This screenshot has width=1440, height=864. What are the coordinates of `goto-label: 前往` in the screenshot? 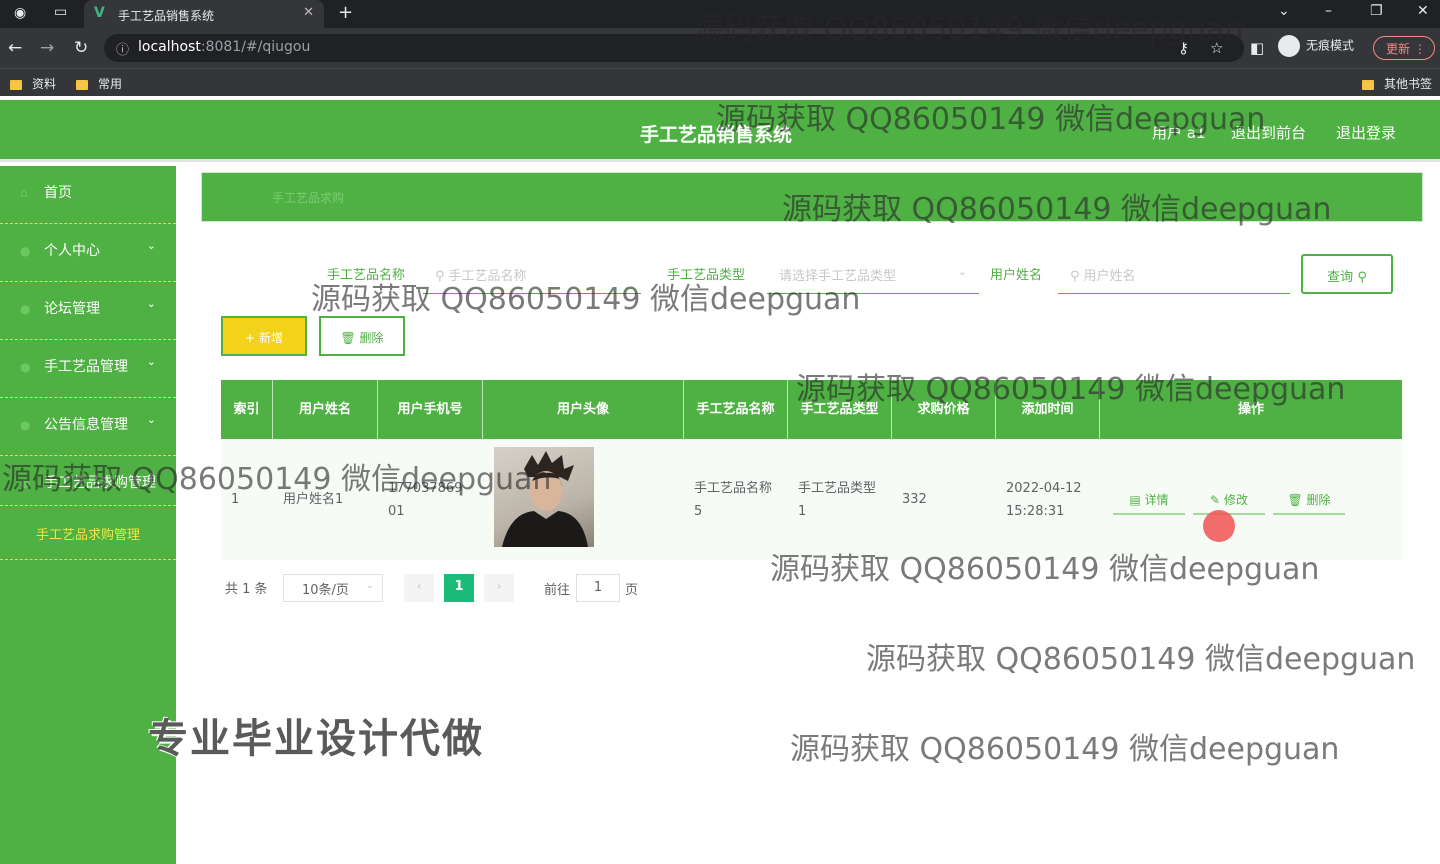 It's located at (557, 590).